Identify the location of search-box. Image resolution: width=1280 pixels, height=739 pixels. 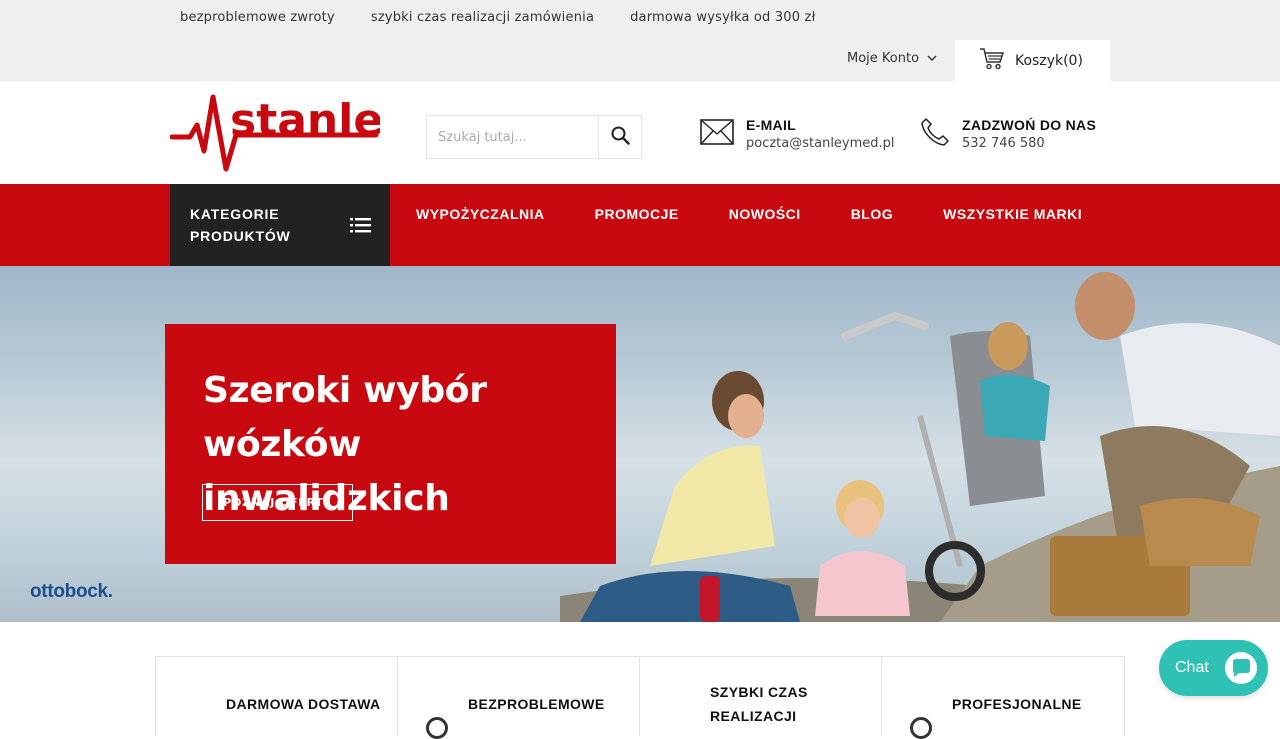
(534, 137).